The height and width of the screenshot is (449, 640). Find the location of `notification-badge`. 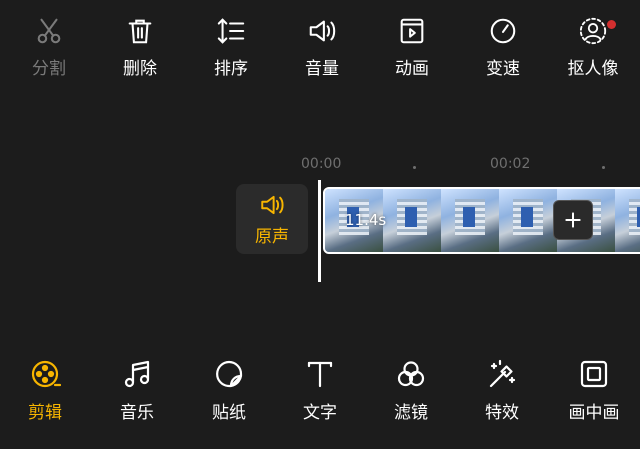

notification-badge is located at coordinates (611, 24).